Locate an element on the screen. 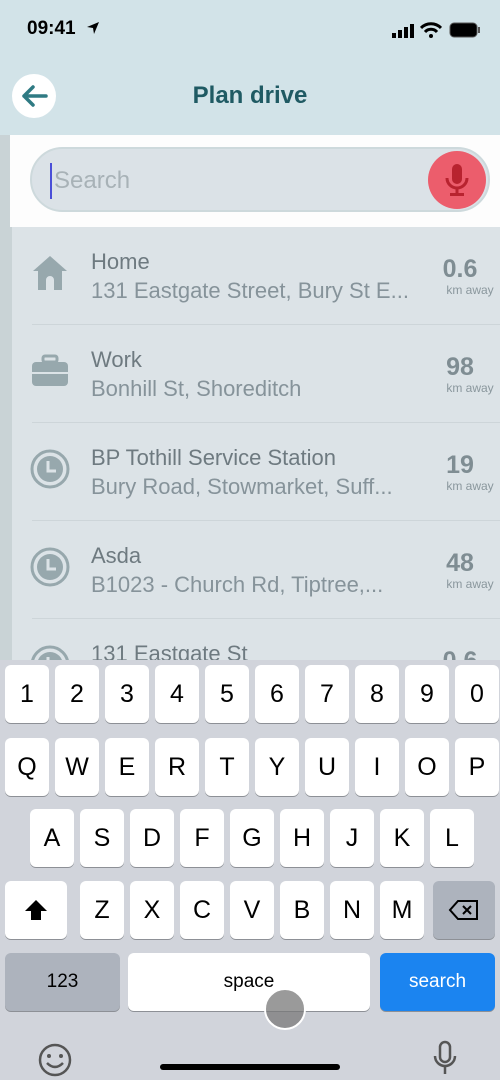 The height and width of the screenshot is (1080, 500). key-w: W is located at coordinates (77, 767).